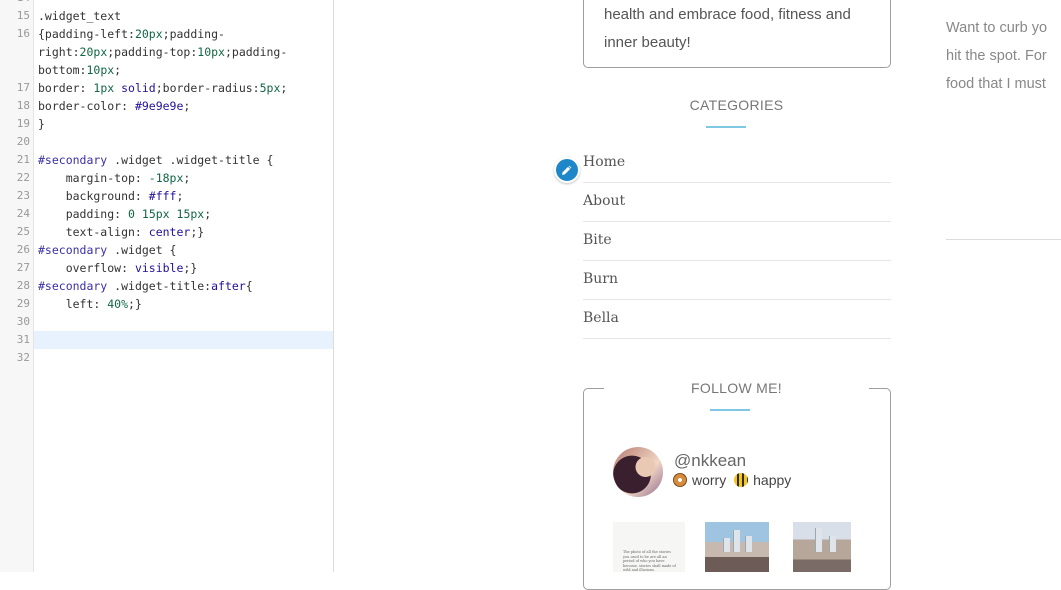 This screenshot has width=1061, height=590. Describe the element at coordinates (23, 195) in the screenshot. I see `line-number: 23` at that location.